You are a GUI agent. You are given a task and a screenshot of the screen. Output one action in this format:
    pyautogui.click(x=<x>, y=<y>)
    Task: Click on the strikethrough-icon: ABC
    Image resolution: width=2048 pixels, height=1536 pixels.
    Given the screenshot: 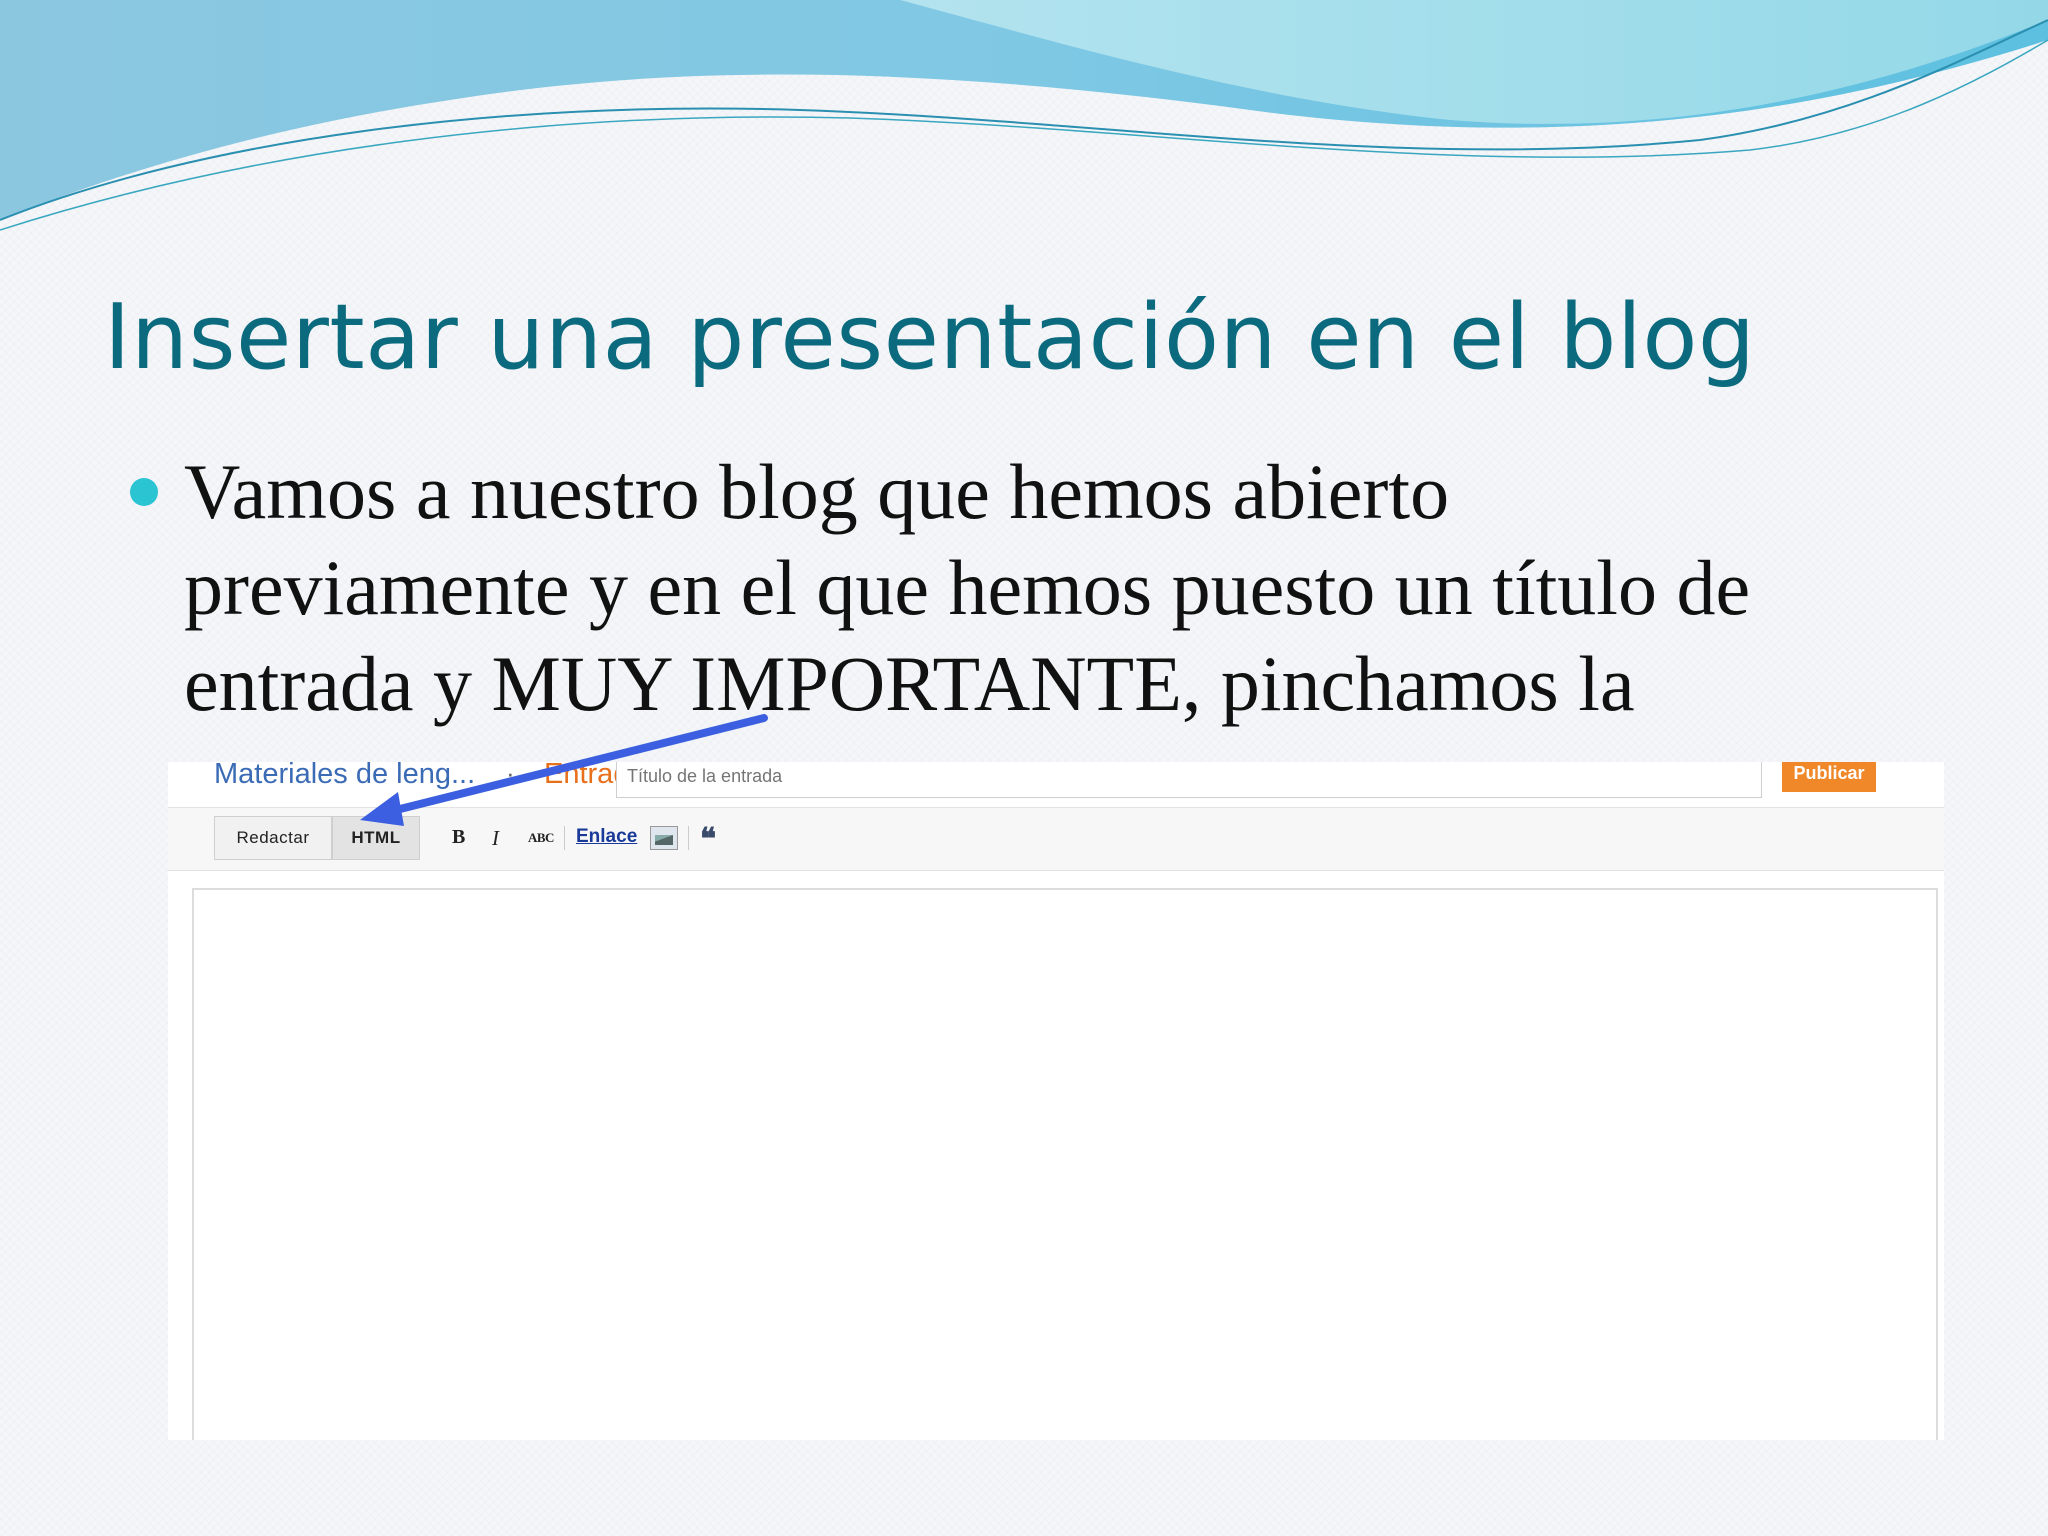 What is the action you would take?
    pyautogui.click(x=541, y=838)
    